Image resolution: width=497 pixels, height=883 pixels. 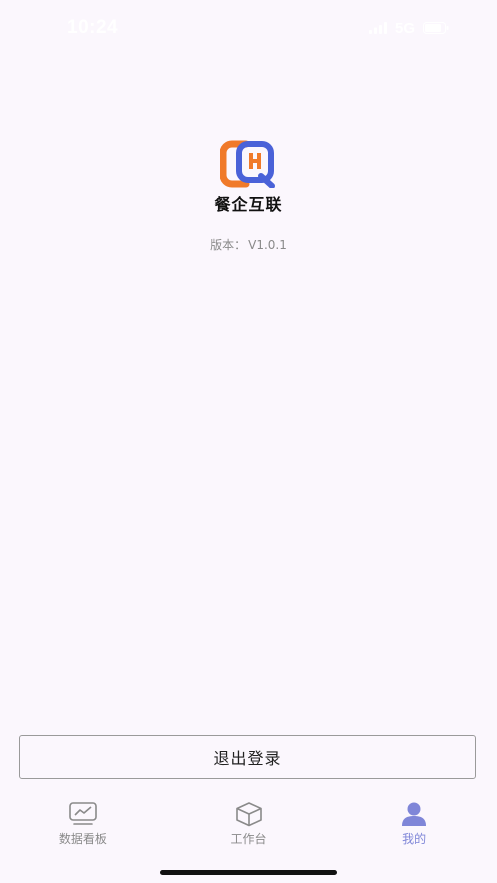 I want to click on tab-bar: 数据看板 工作台 我的, so click(x=248, y=825).